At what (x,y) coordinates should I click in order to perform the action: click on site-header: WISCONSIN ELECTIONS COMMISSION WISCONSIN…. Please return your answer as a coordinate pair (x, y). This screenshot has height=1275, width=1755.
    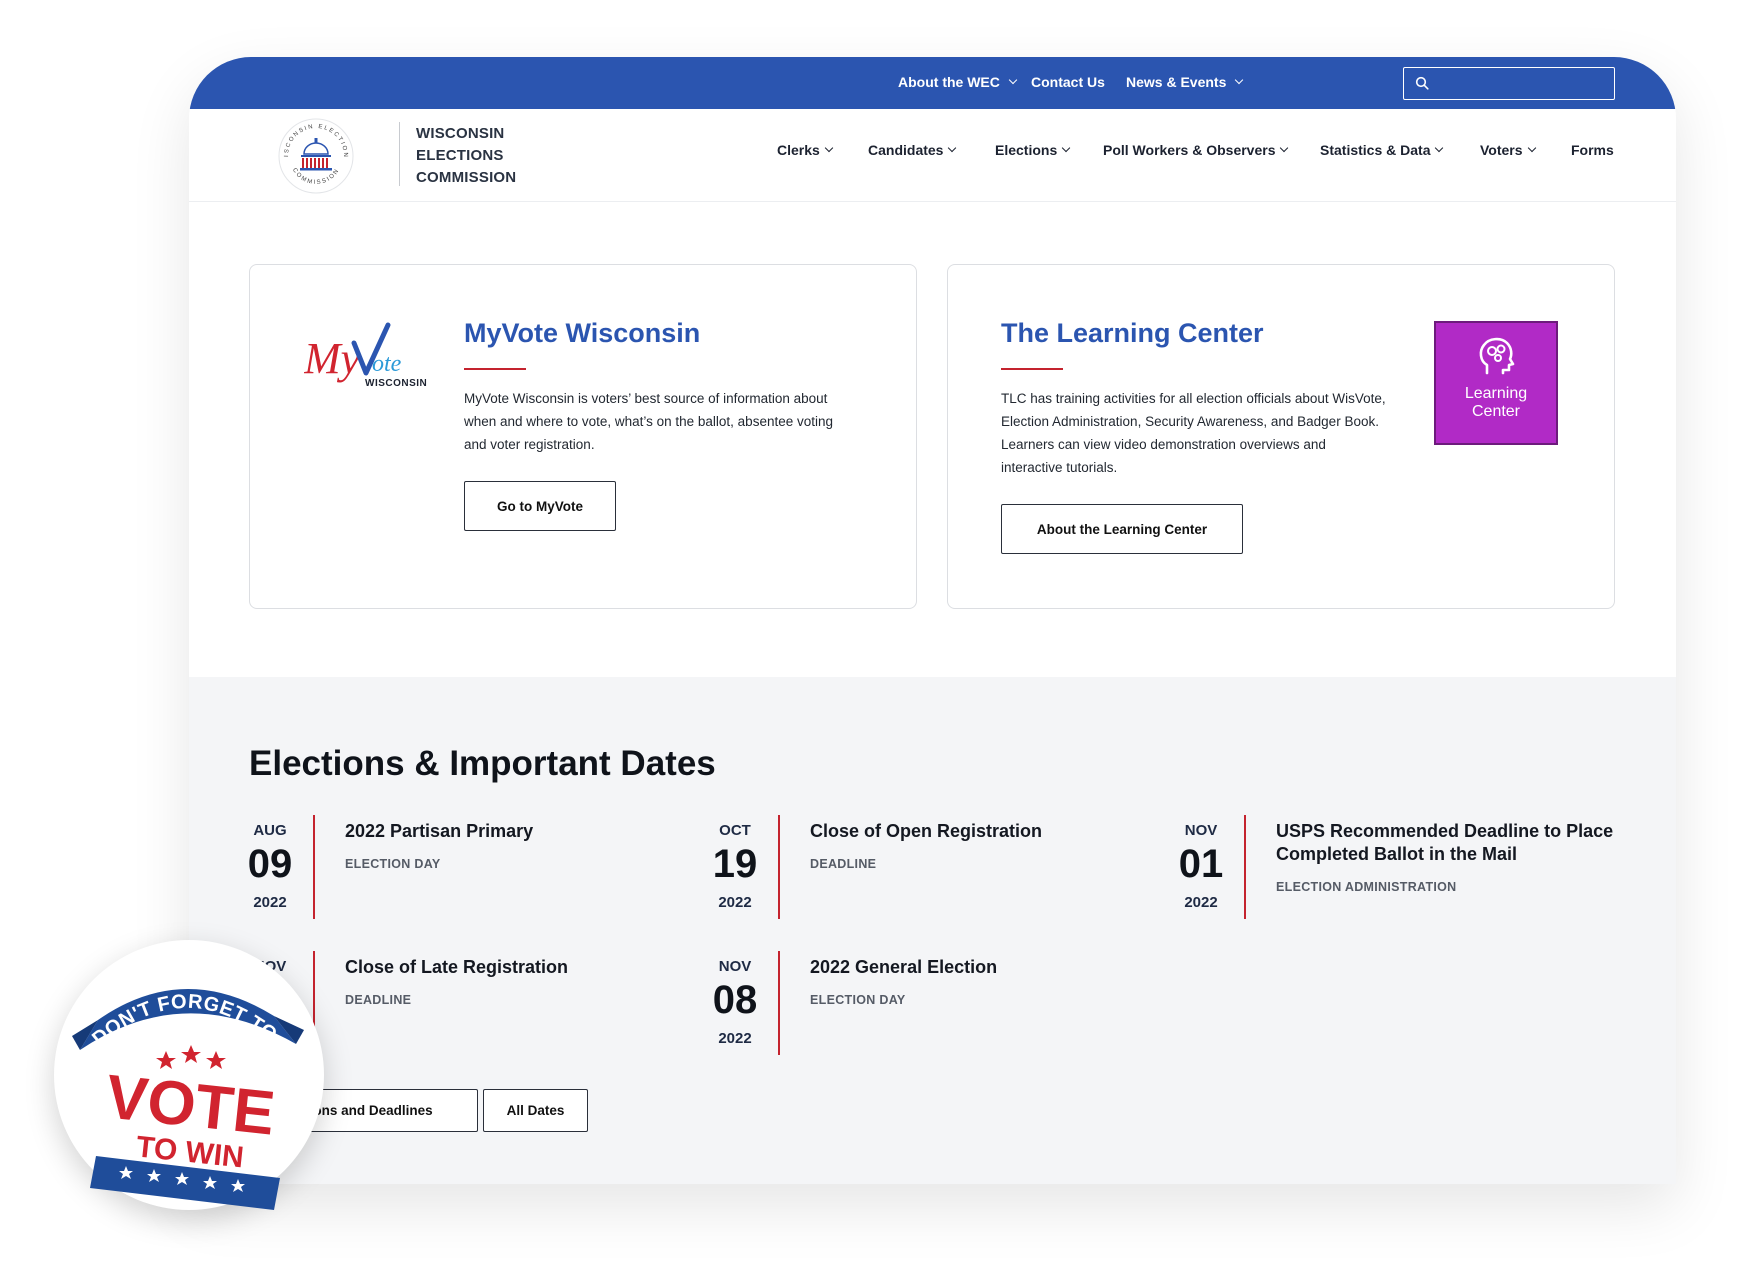
    Looking at the image, I should click on (932, 155).